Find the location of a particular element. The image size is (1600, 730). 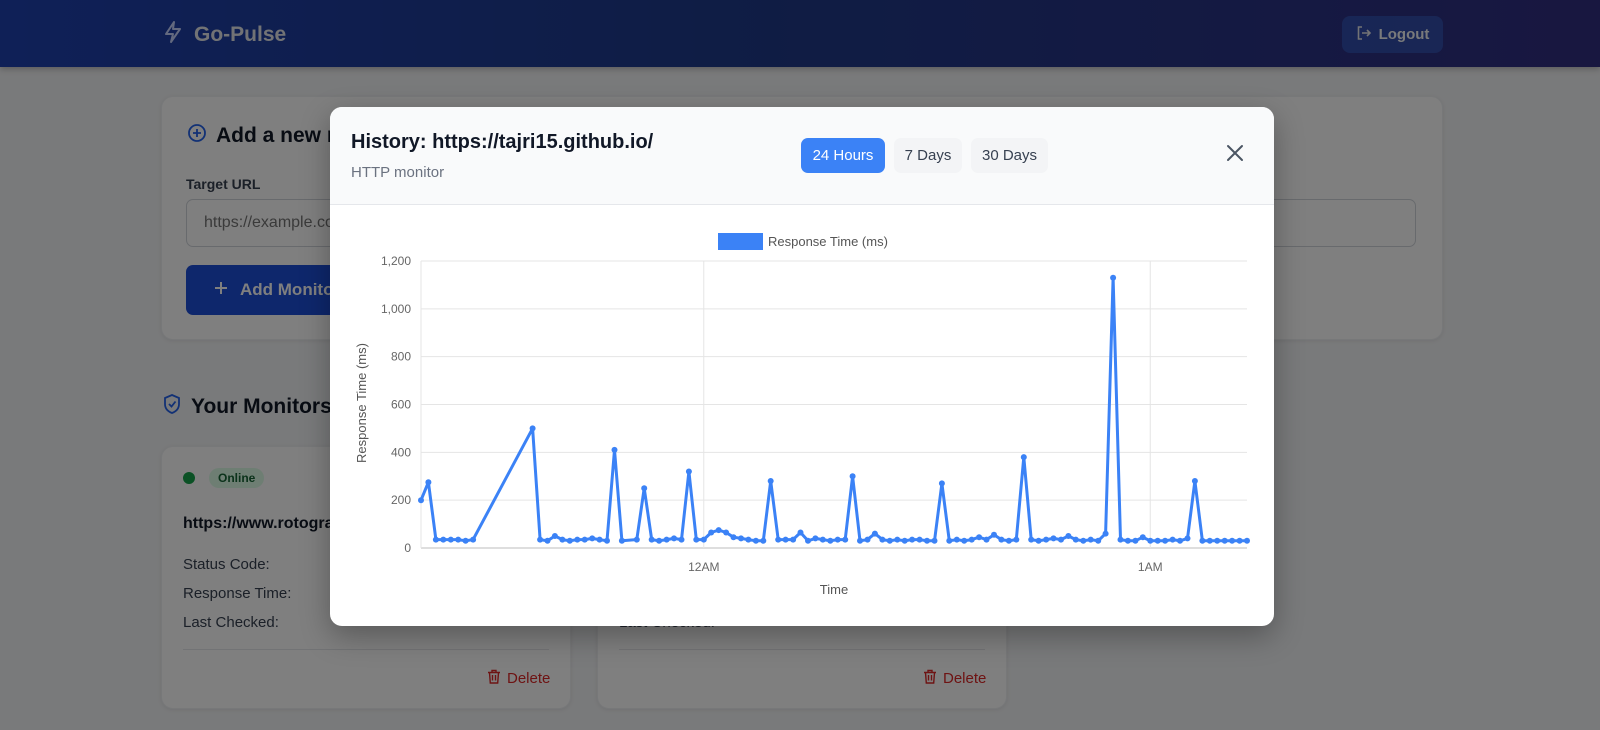

range-7-days-button: 7 Days is located at coordinates (928, 155).